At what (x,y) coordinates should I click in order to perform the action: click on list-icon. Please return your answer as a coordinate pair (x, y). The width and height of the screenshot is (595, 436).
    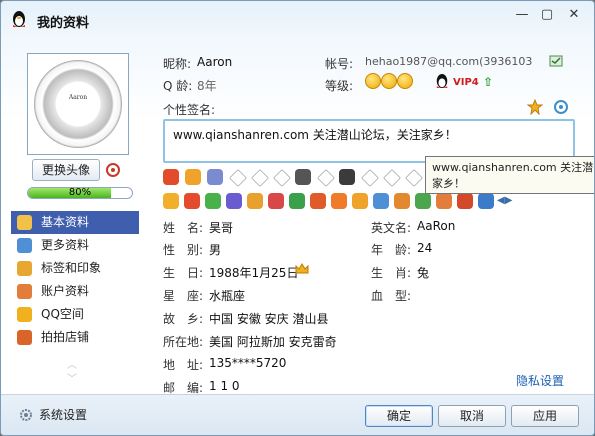
    Looking at the image, I should click on (24, 245).